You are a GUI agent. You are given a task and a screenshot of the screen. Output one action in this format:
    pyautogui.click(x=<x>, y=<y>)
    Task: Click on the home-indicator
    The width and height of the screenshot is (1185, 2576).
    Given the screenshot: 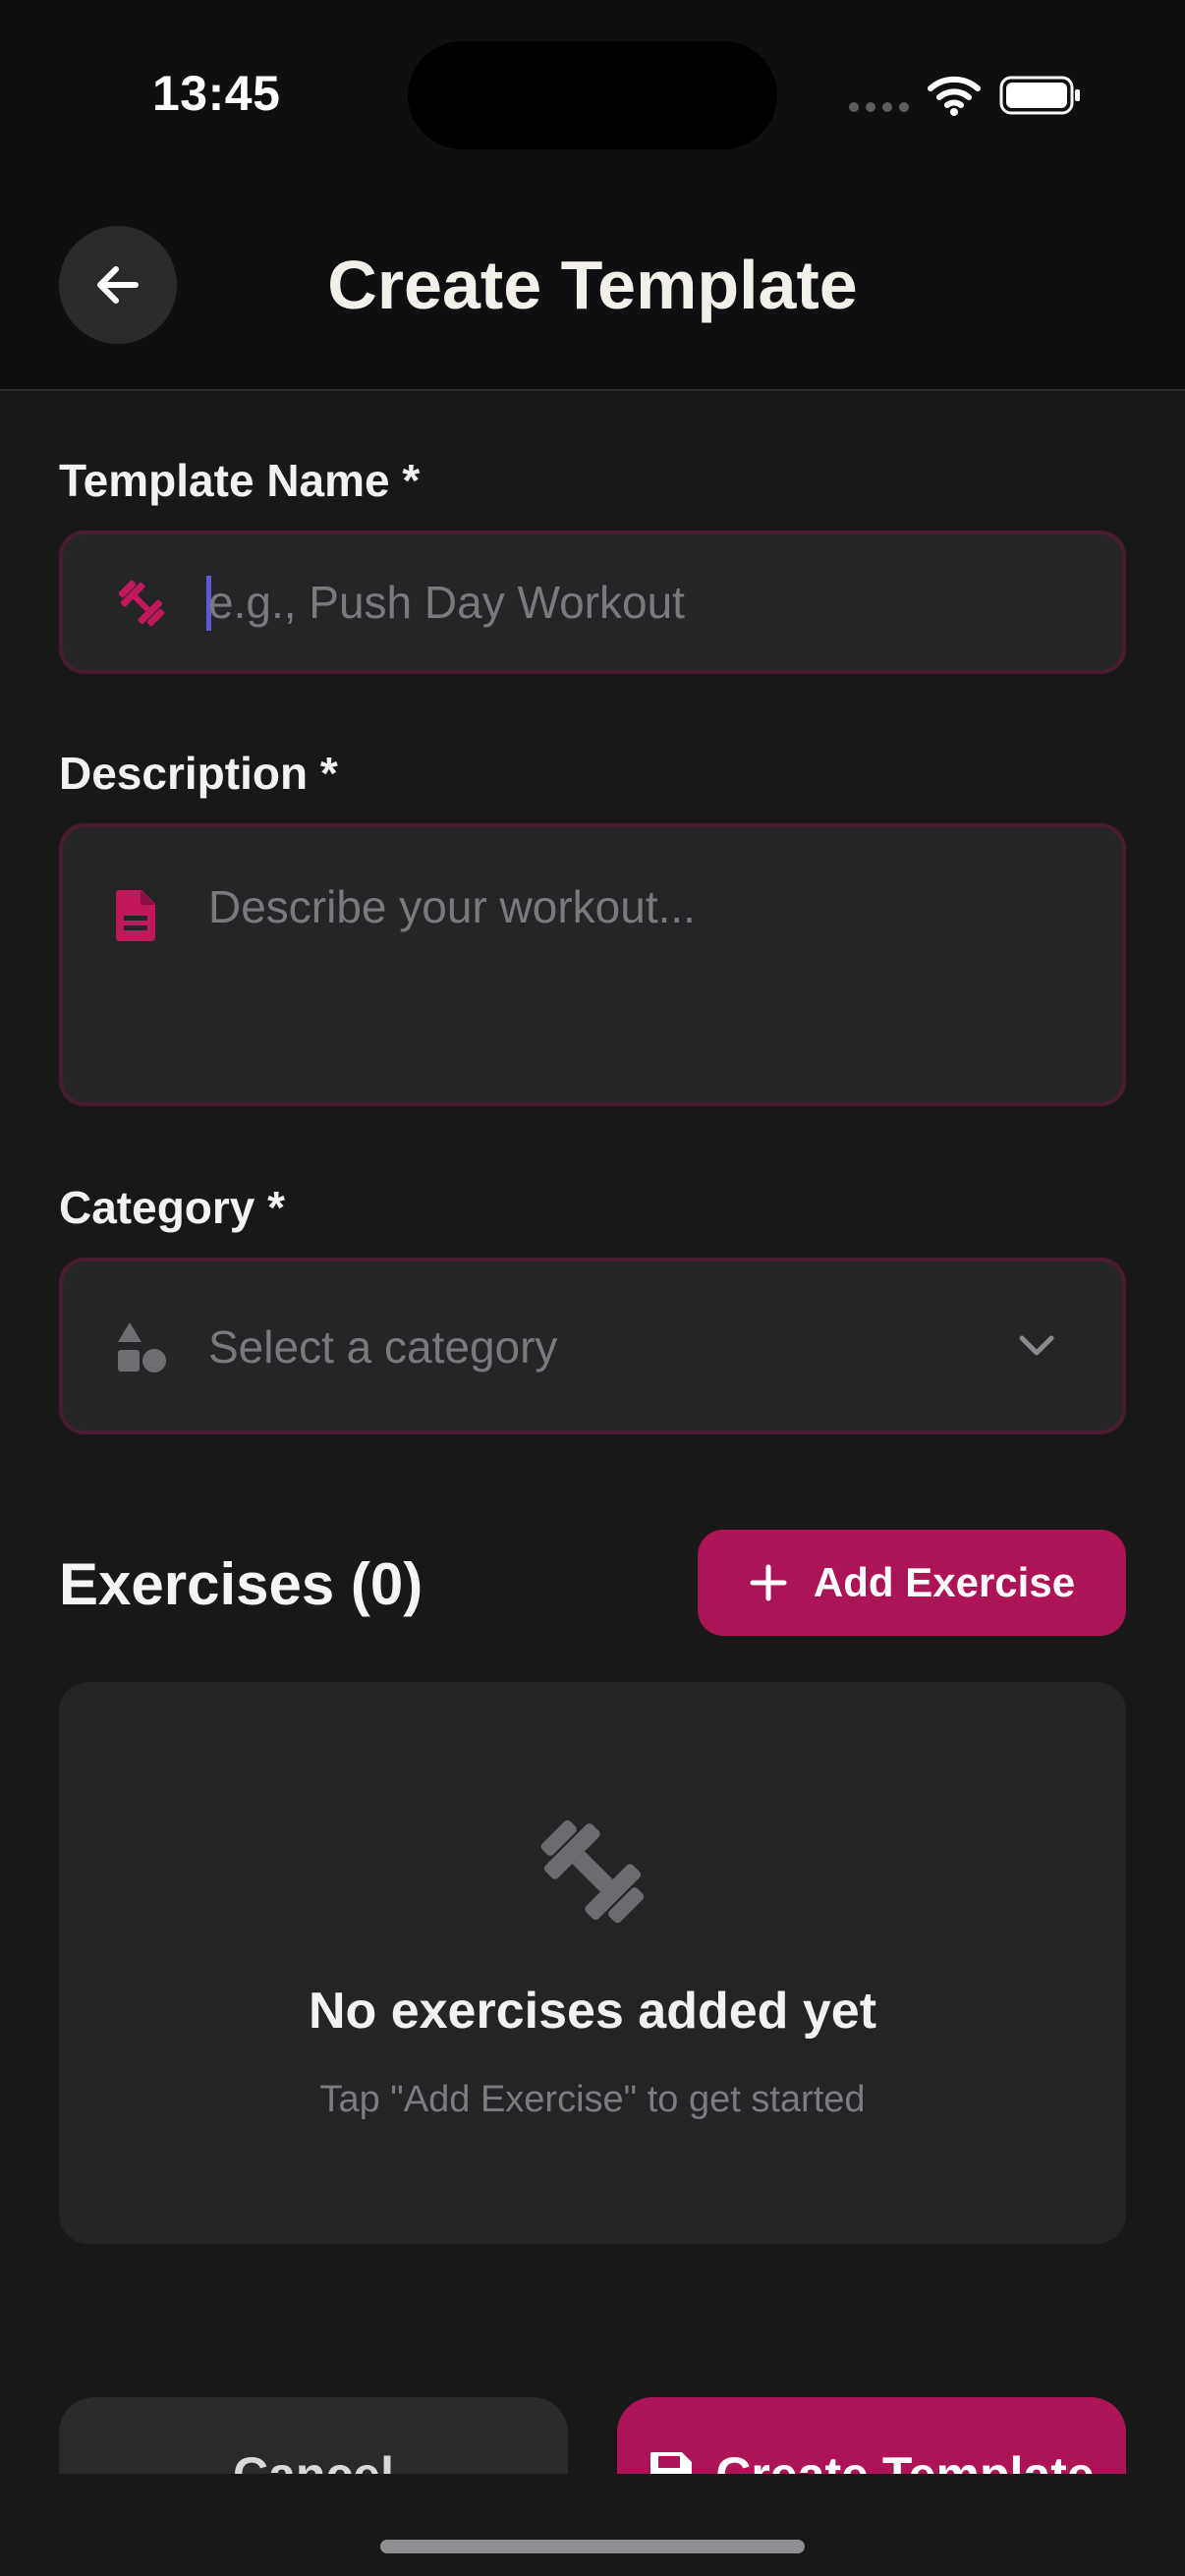 What is the action you would take?
    pyautogui.click(x=592, y=2546)
    